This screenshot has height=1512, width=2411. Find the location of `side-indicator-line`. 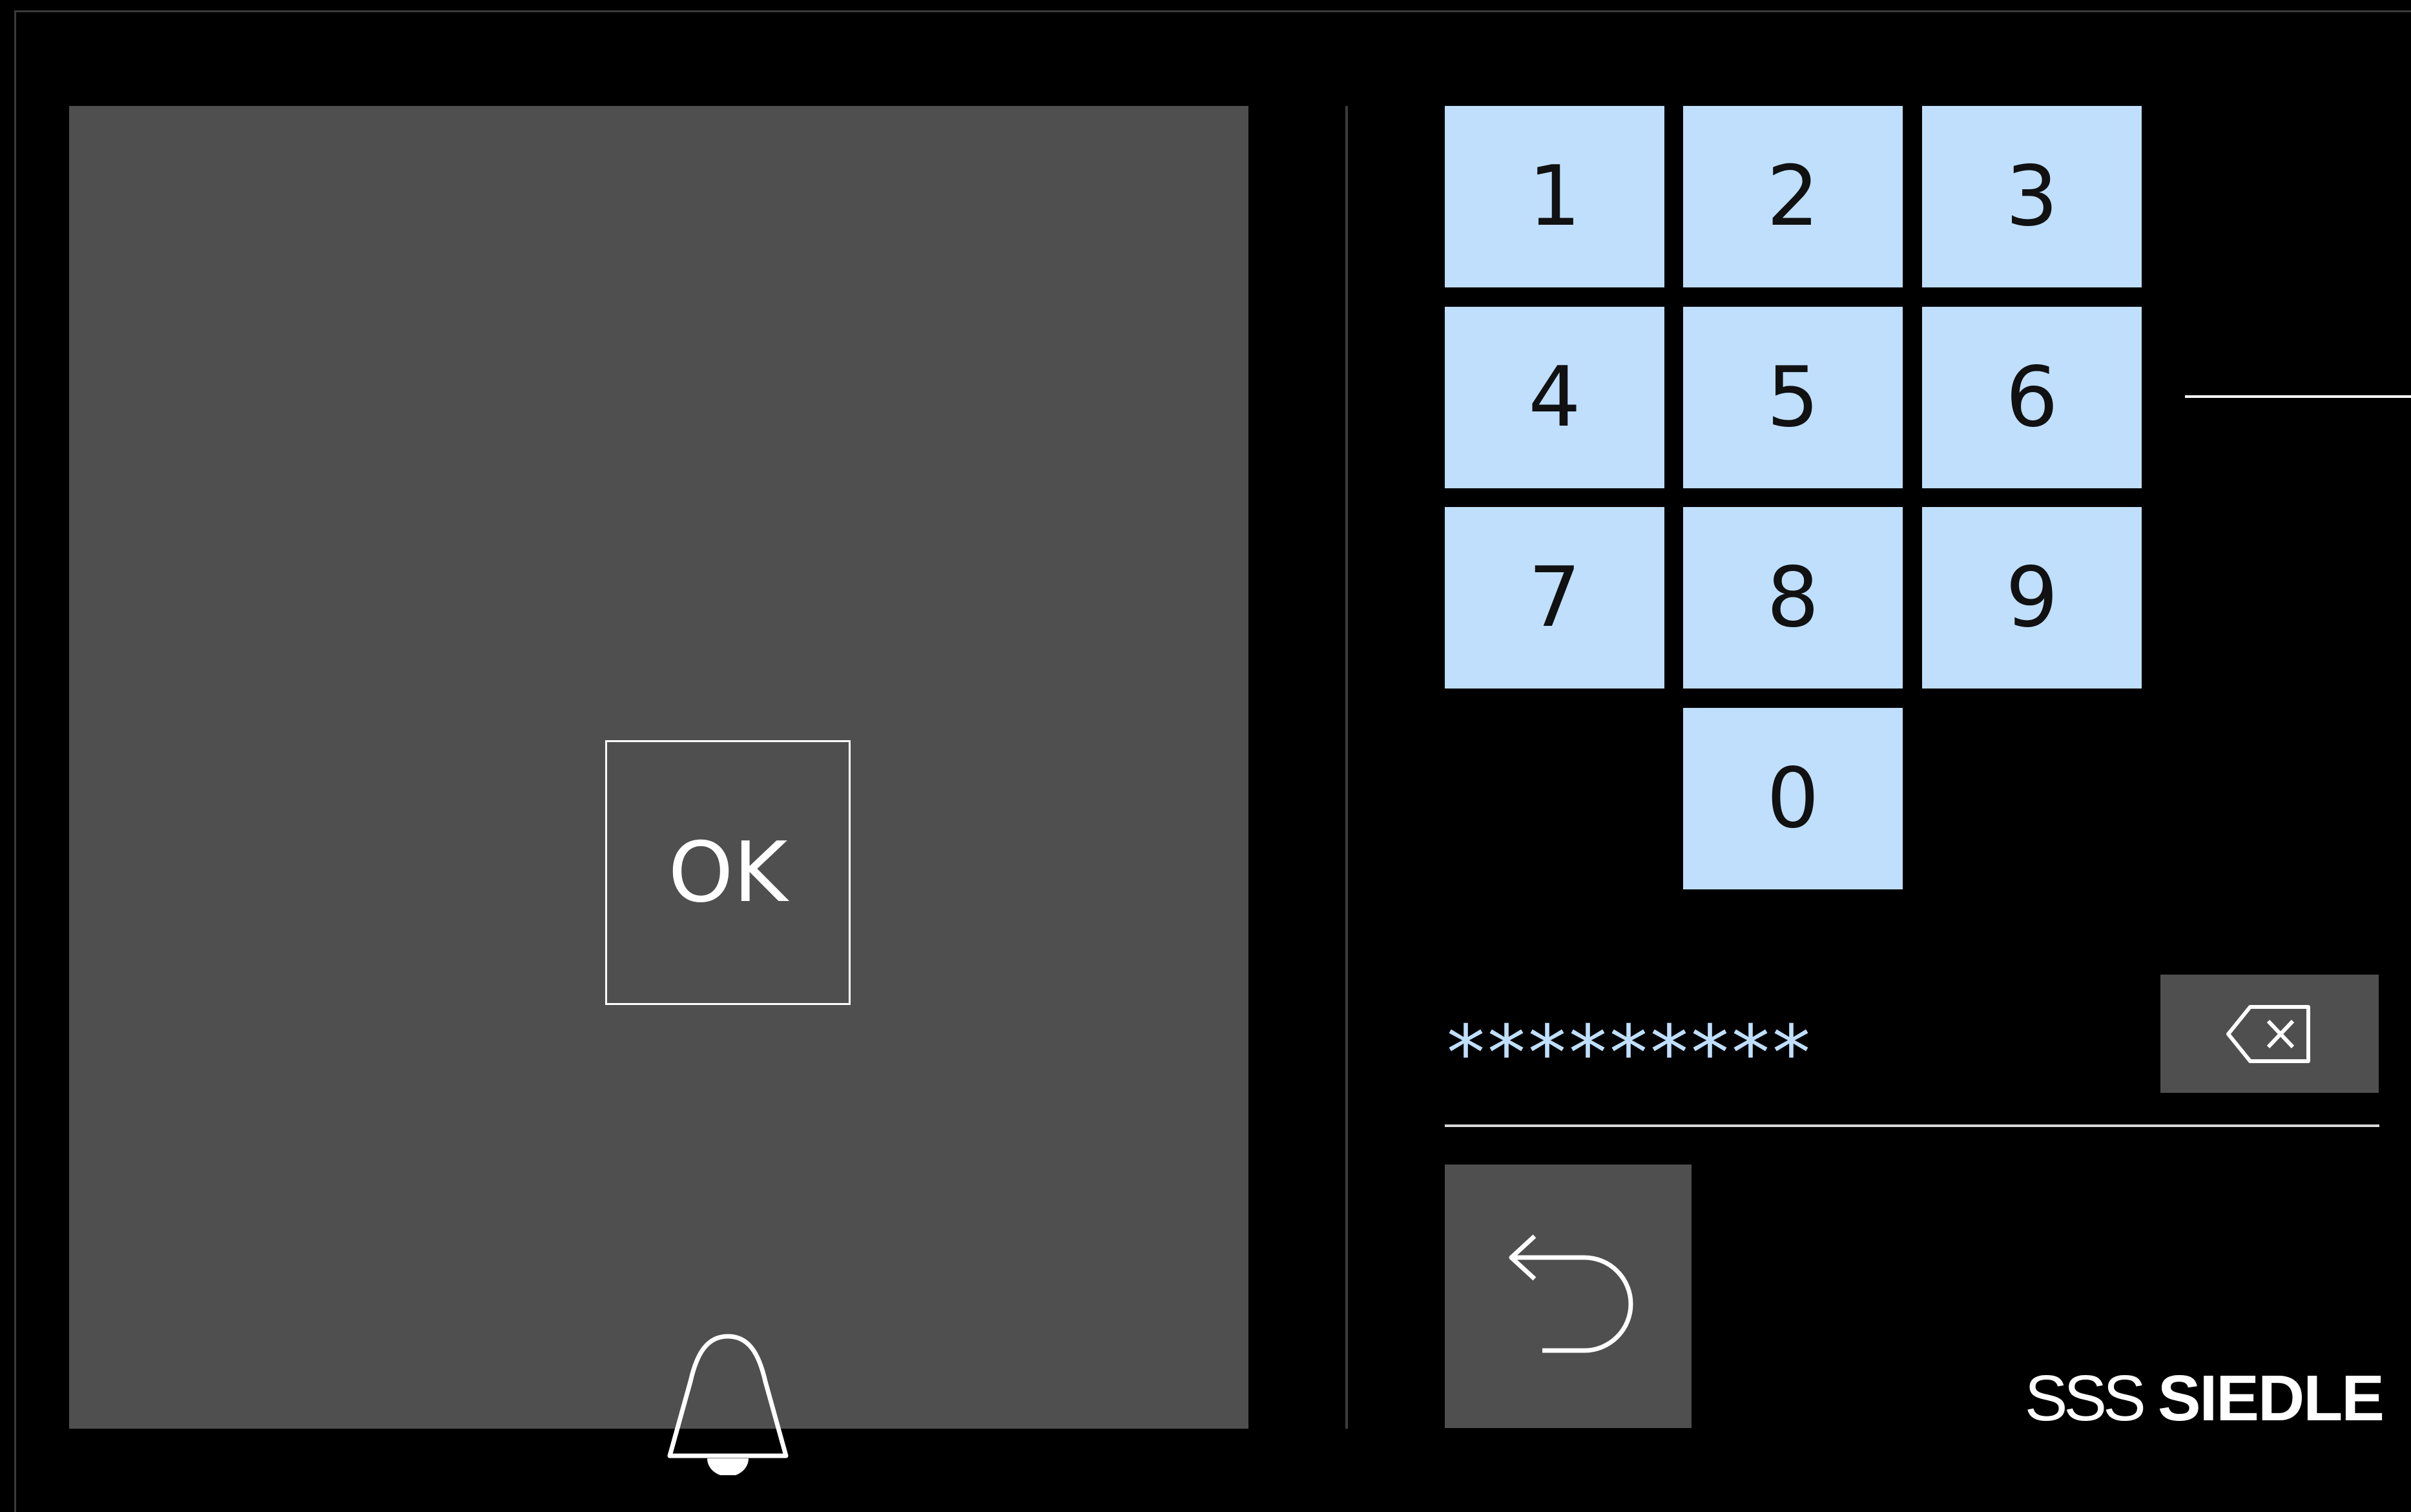

side-indicator-line is located at coordinates (2298, 396).